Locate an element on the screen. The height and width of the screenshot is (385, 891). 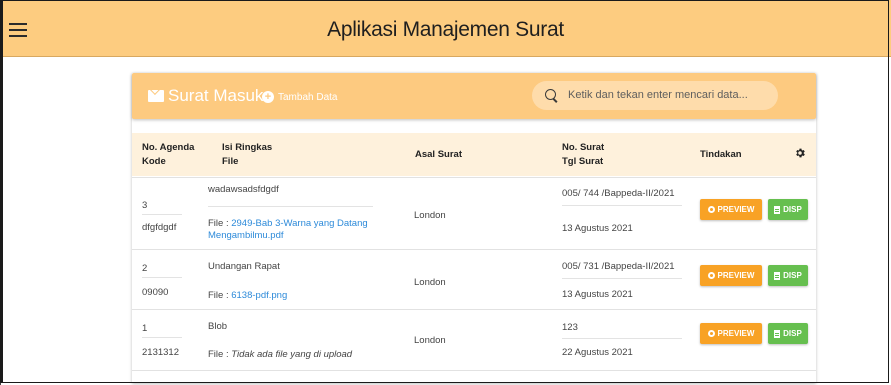
col-isi-file: Isi Ringkas File is located at coordinates (247, 154).